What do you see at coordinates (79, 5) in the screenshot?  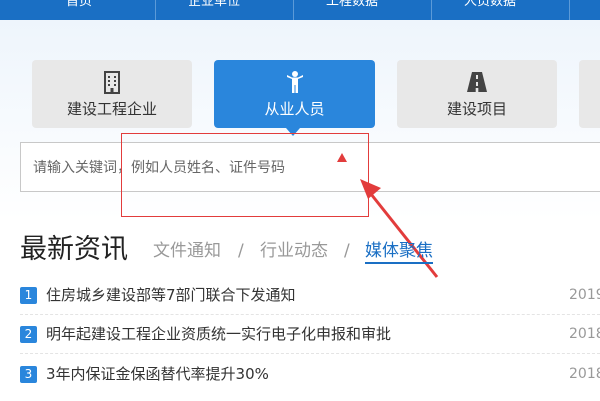 I see `nav-item-home: 首页` at bounding box center [79, 5].